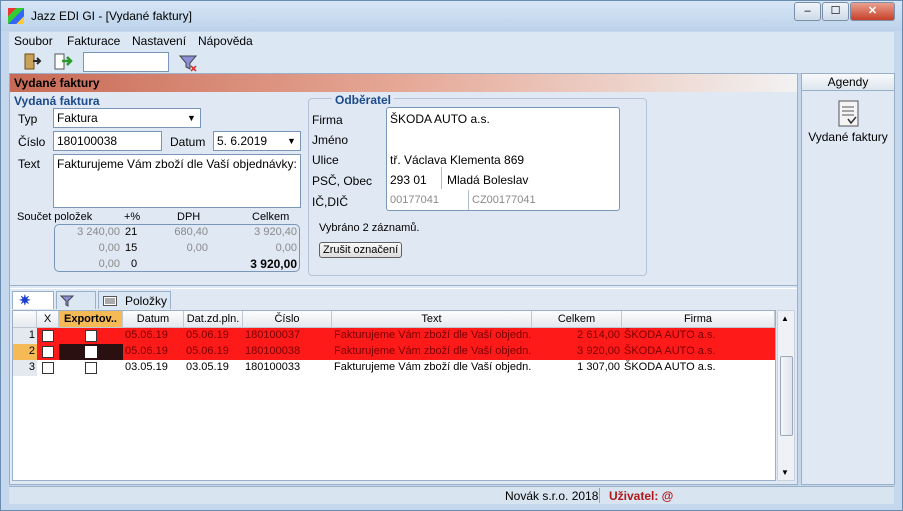 The height and width of the screenshot is (511, 903). I want to click on ic-value: 00177041, so click(414, 200).